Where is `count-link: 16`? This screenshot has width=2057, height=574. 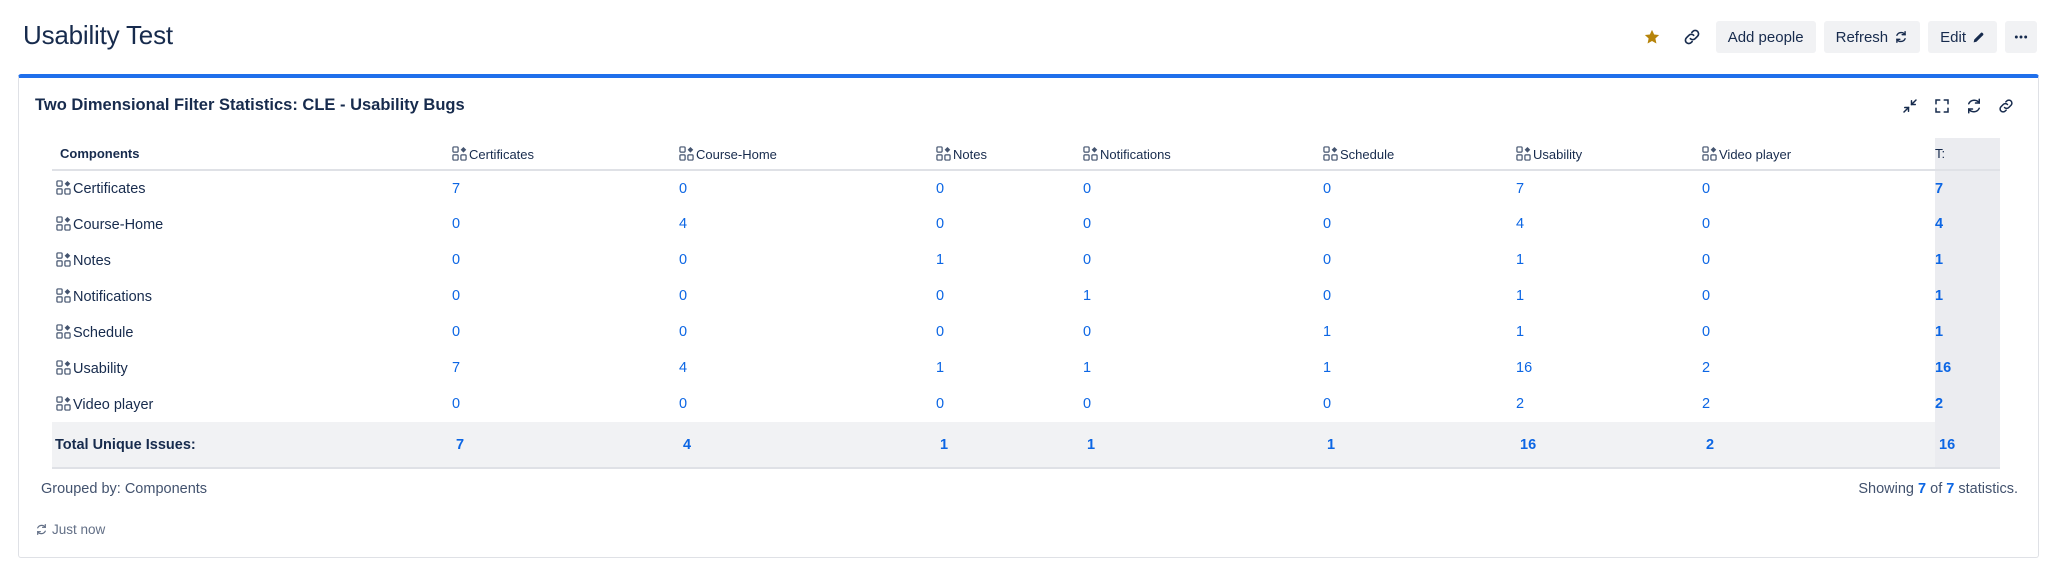 count-link: 16 is located at coordinates (1524, 368).